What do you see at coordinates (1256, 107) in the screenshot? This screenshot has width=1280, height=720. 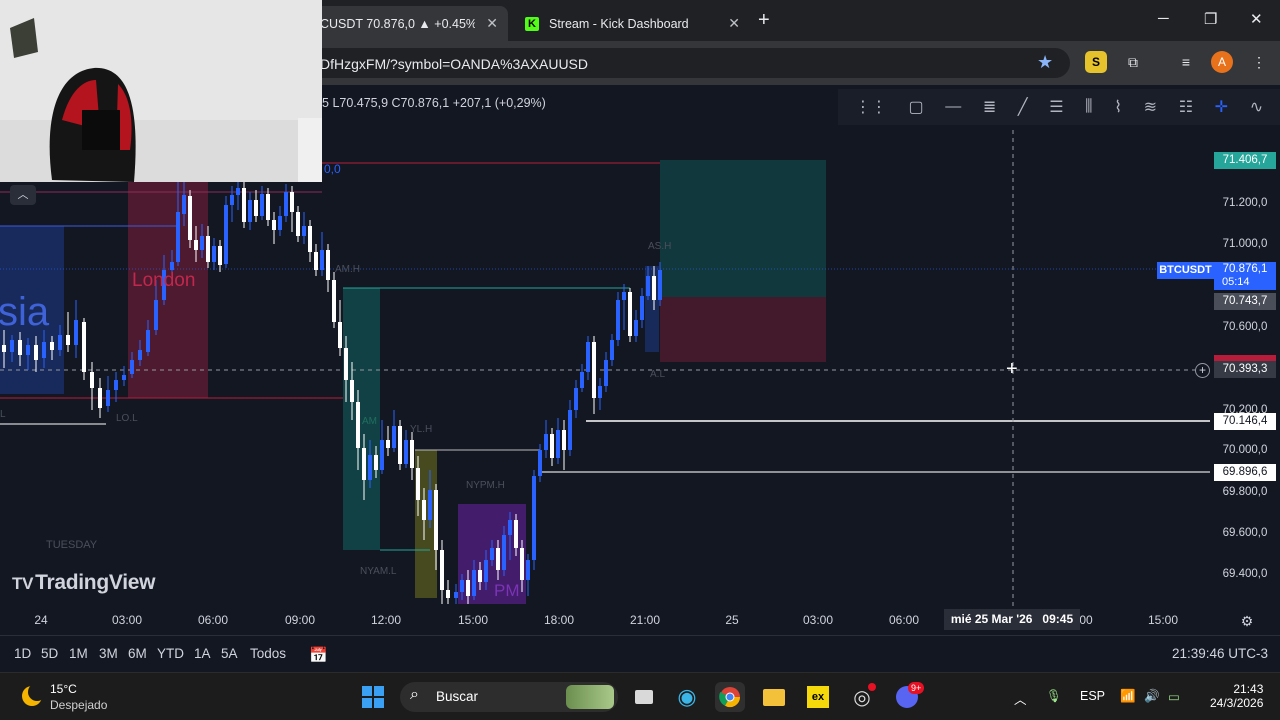 I see `wave-tool-icon: ∿` at bounding box center [1256, 107].